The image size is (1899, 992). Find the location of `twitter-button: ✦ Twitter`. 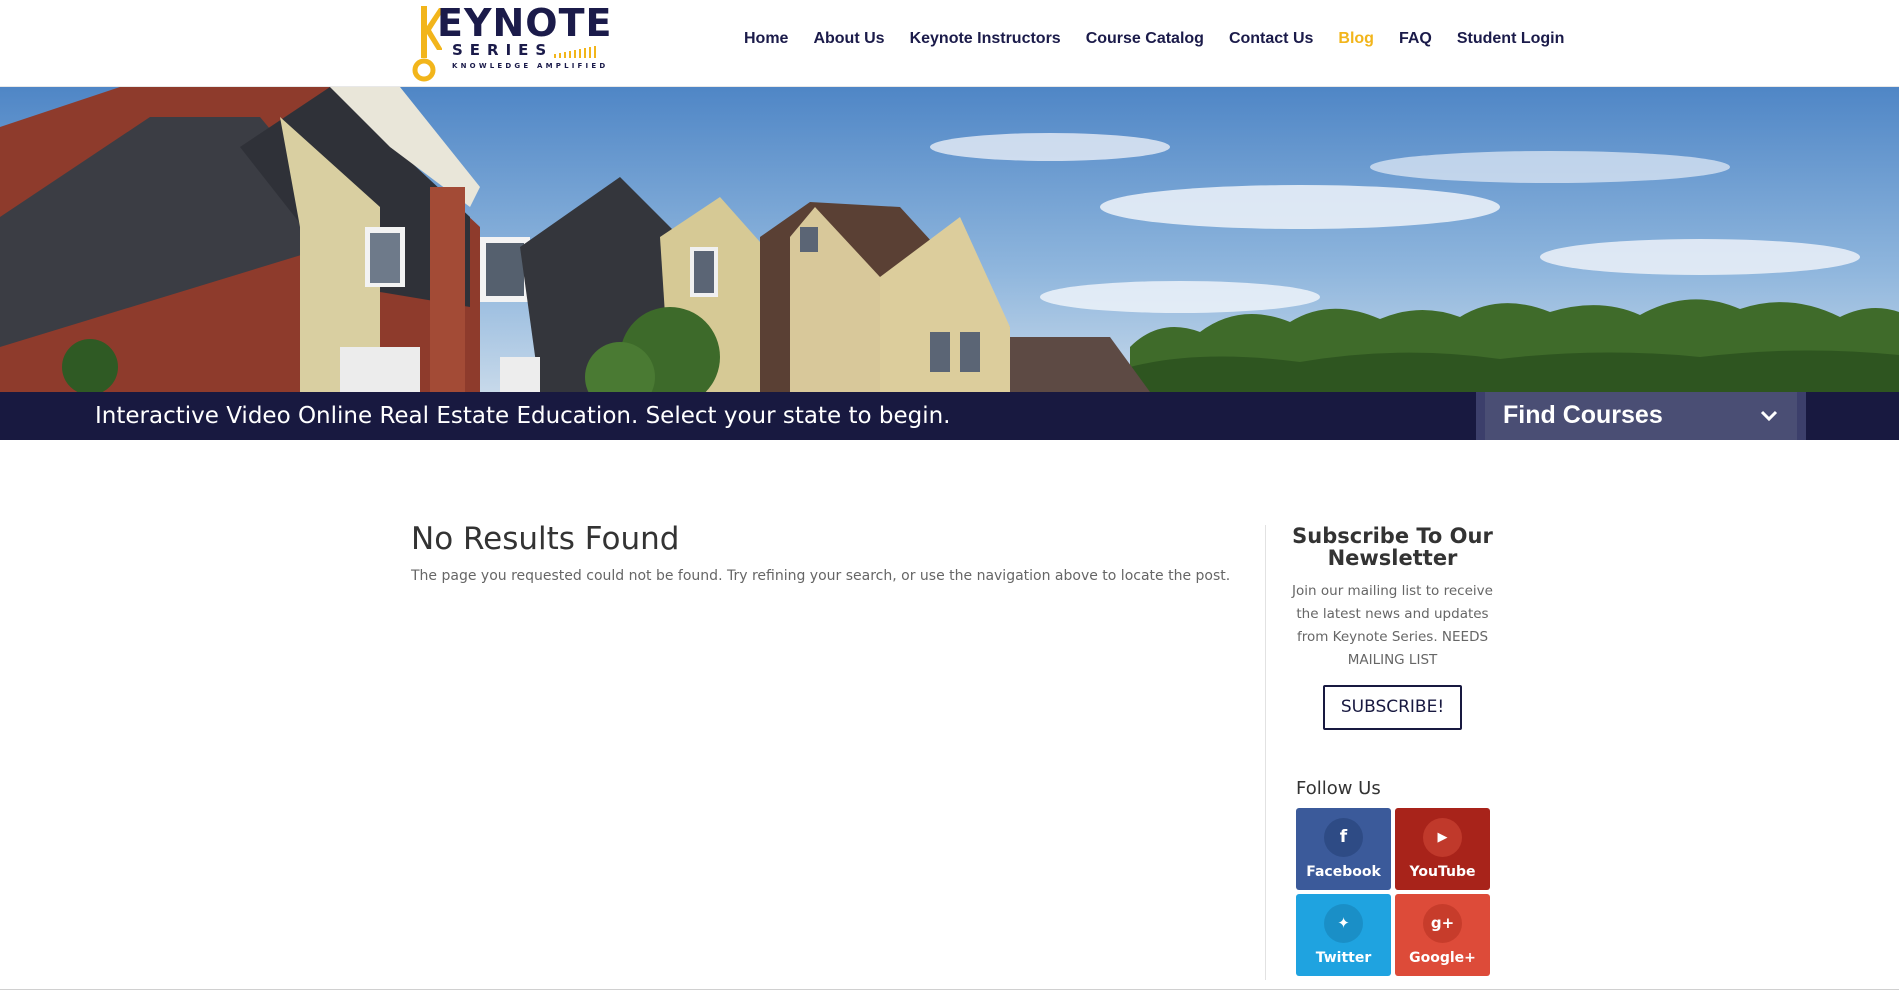

twitter-button: ✦ Twitter is located at coordinates (1343, 935).